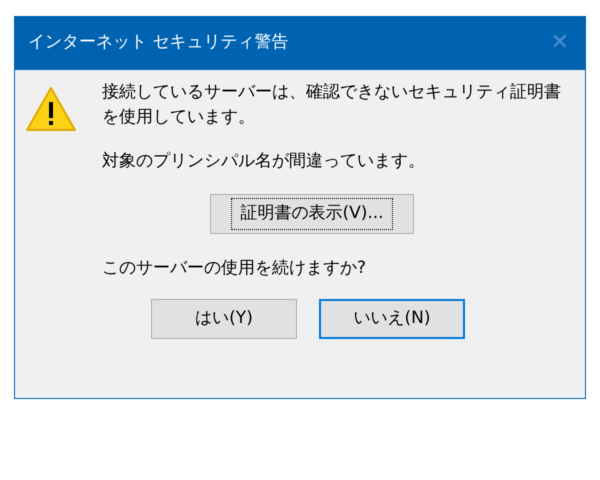 Image resolution: width=600 pixels, height=480 pixels. What do you see at coordinates (51, 109) in the screenshot?
I see `warning-icon` at bounding box center [51, 109].